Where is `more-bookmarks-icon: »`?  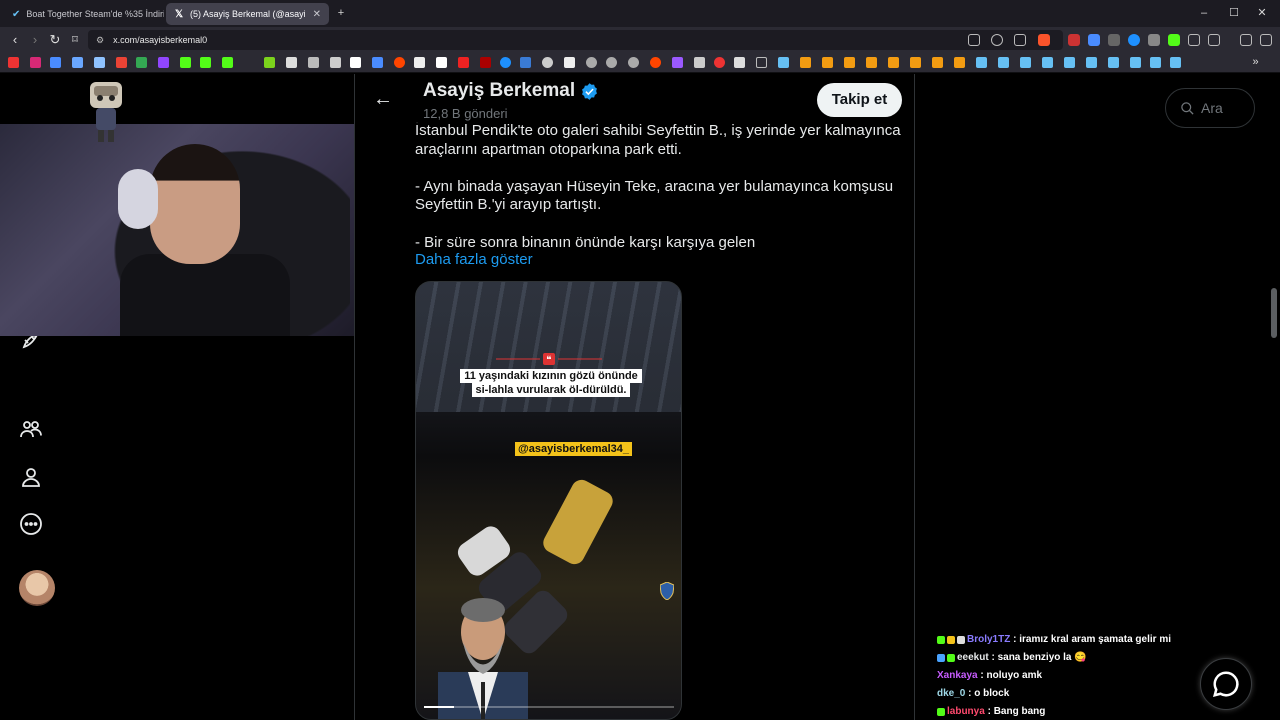 more-bookmarks-icon: » is located at coordinates (1255, 62).